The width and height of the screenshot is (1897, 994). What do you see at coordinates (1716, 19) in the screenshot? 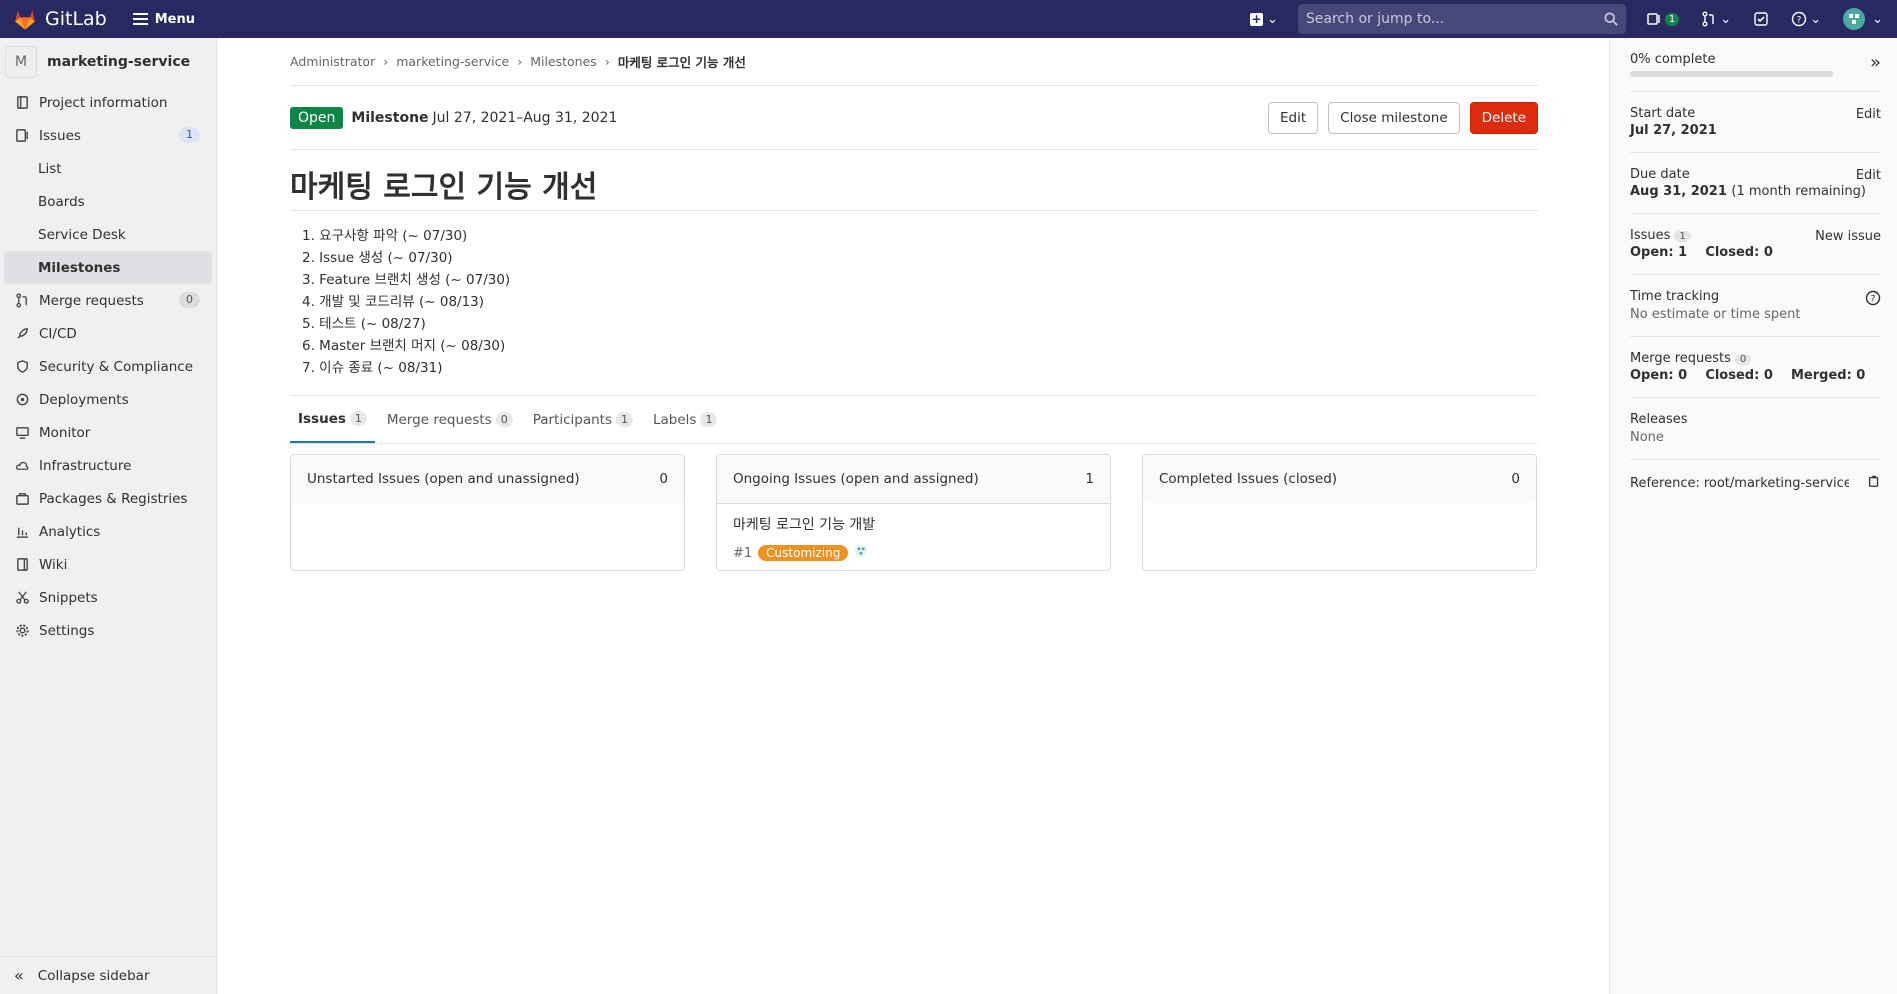
I see `merge-requests-nav-button: ⌄` at bounding box center [1716, 19].